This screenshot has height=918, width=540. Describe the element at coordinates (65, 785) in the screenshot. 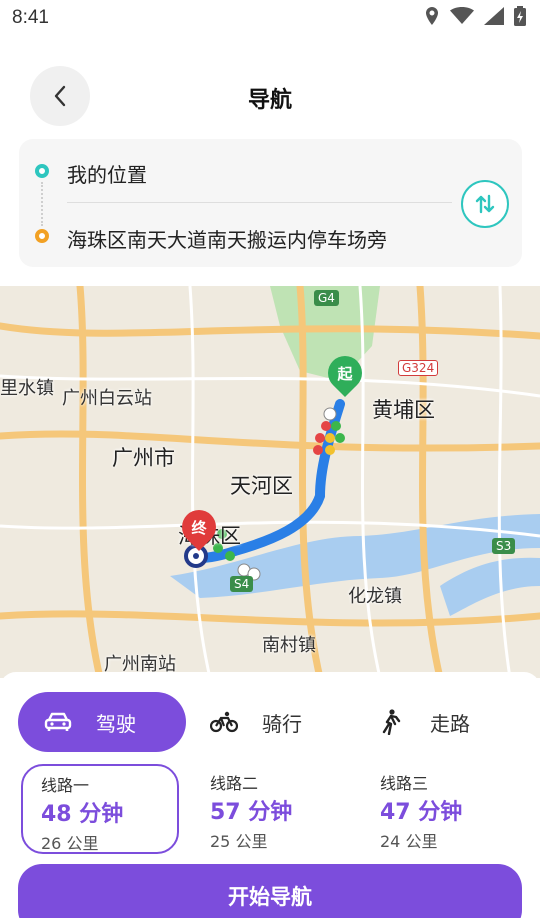

I see `route-name: 线路一` at that location.